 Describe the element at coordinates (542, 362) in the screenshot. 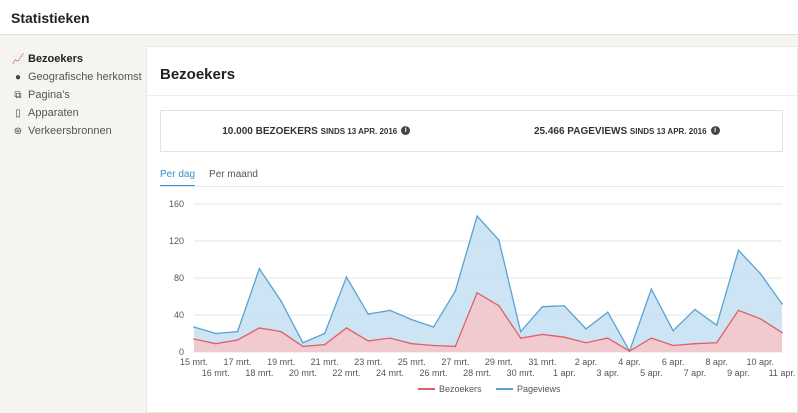

I see `x-tick-label: 31 mrt.` at that location.